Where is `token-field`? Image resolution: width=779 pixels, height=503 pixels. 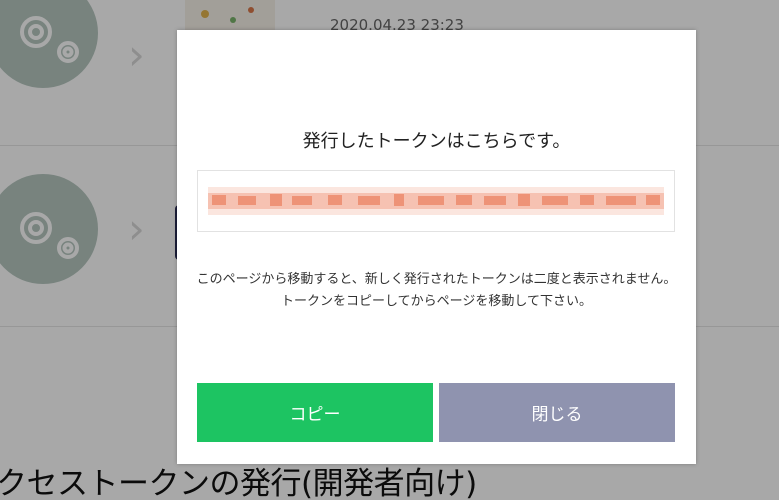
token-field is located at coordinates (436, 201).